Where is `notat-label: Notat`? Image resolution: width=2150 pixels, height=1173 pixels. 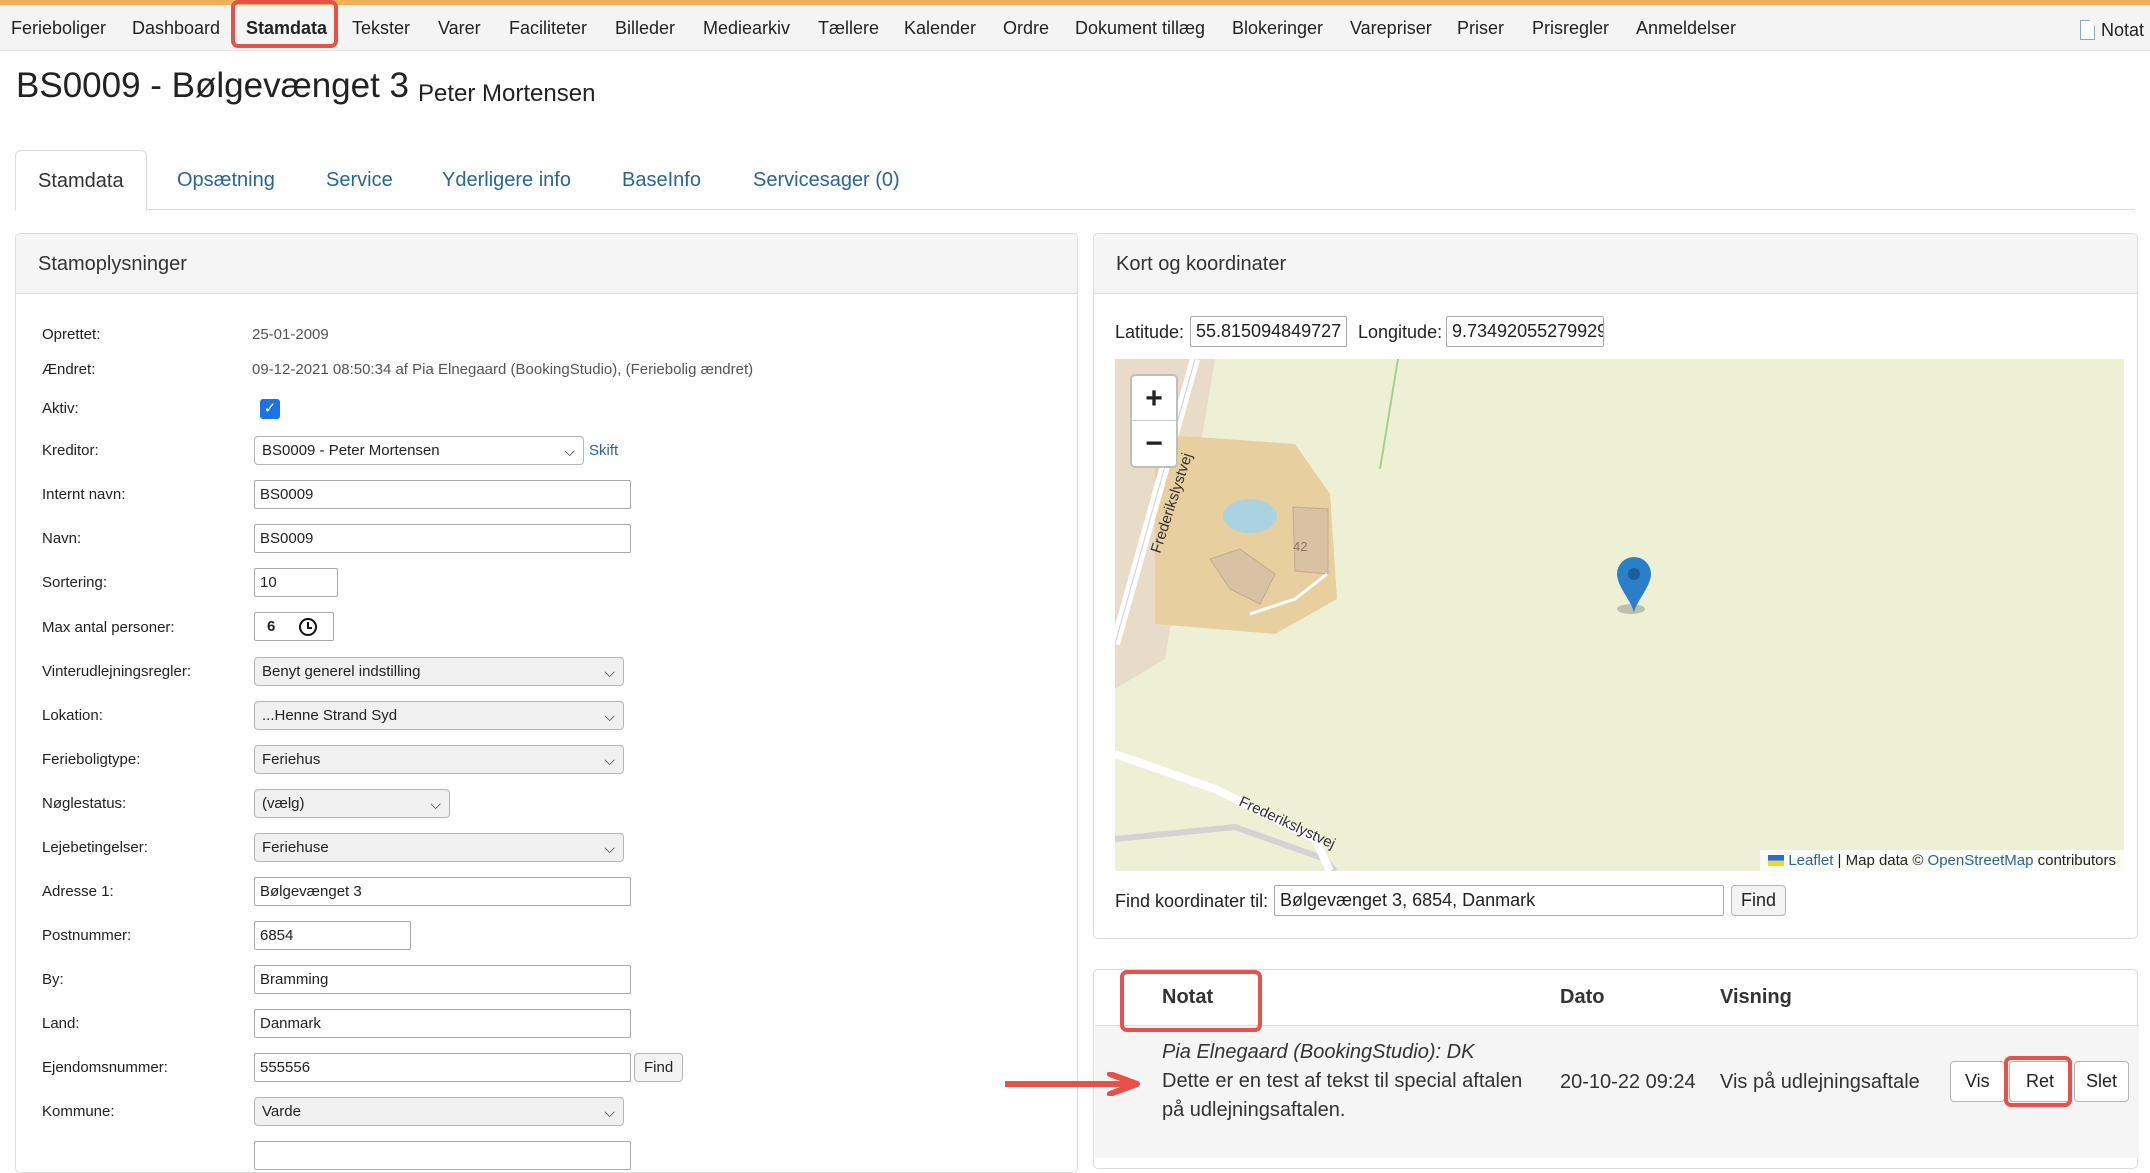
notat-label: Notat is located at coordinates (2122, 29).